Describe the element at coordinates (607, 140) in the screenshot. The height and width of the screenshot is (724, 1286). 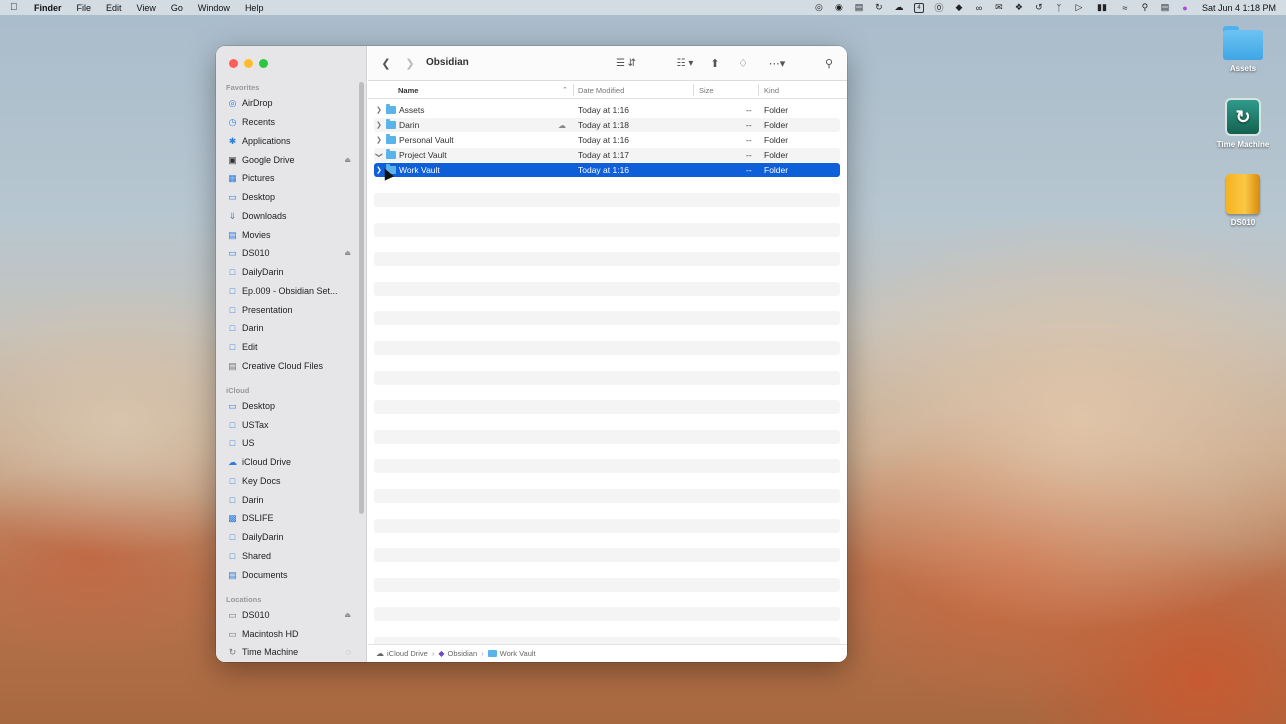
I see `file-row-personal-vault: ❯ Personal Vault Today at 1:16 -- Folder` at that location.